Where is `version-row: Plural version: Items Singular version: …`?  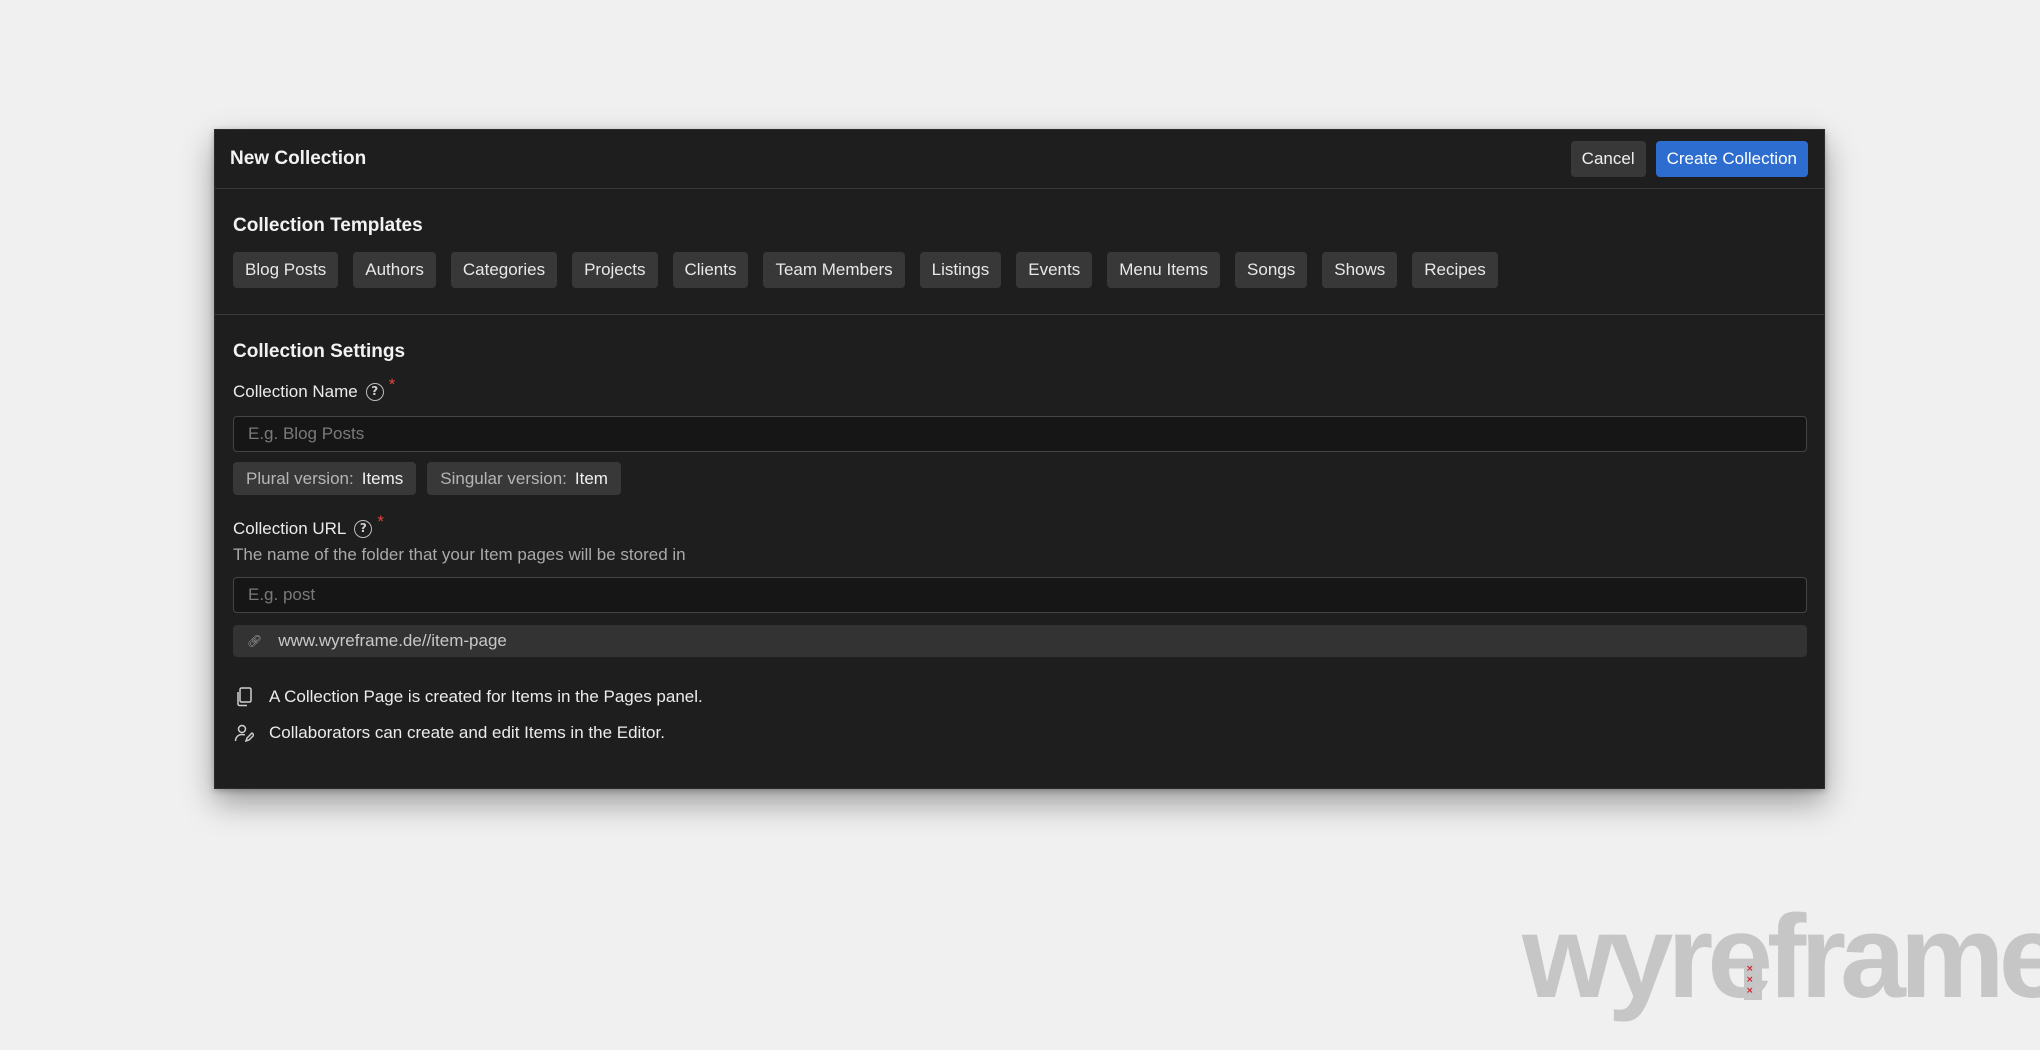 version-row: Plural version: Items Singular version: … is located at coordinates (1019, 478).